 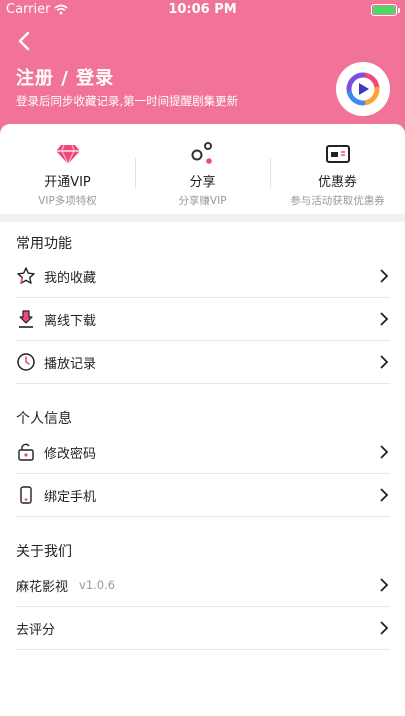 What do you see at coordinates (25, 41) in the screenshot?
I see `back-arrow-icon` at bounding box center [25, 41].